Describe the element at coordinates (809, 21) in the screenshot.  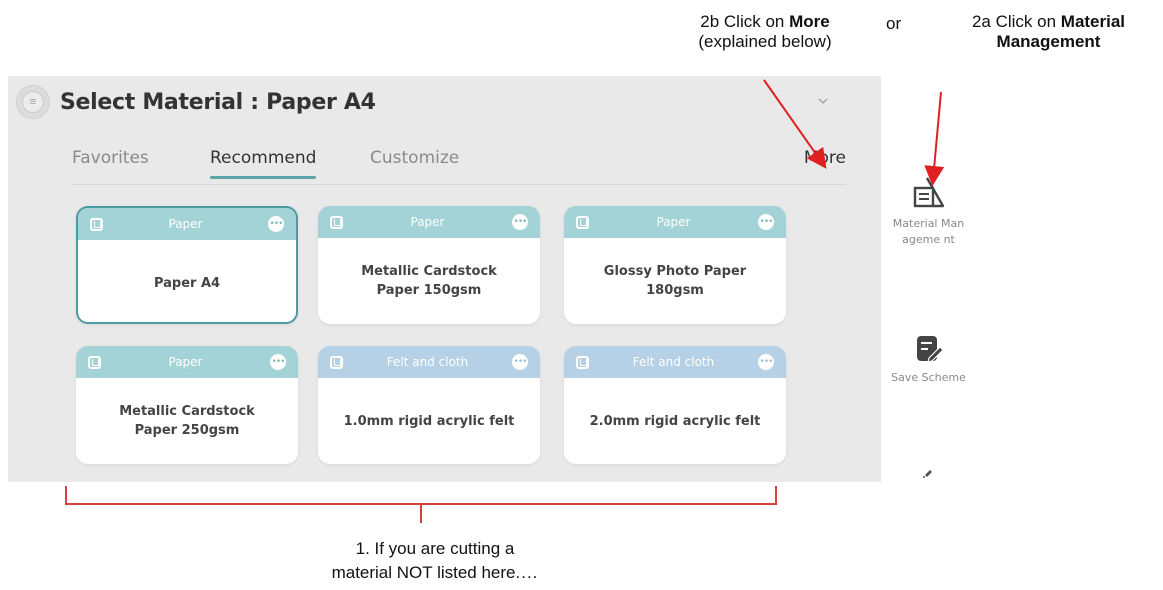
I see `annotation-more-bold: More` at that location.